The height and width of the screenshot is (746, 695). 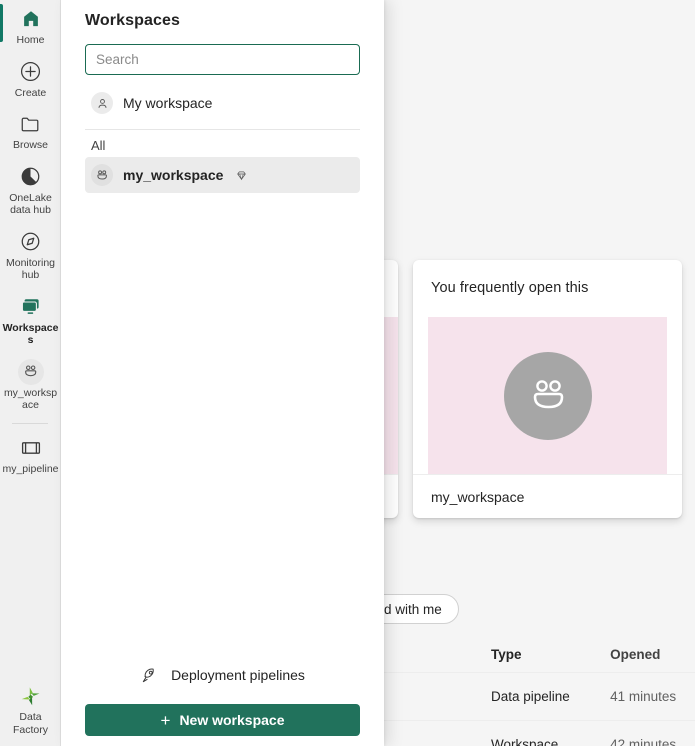 I want to click on frequently-open-heading: You frequently open this, so click(x=510, y=288).